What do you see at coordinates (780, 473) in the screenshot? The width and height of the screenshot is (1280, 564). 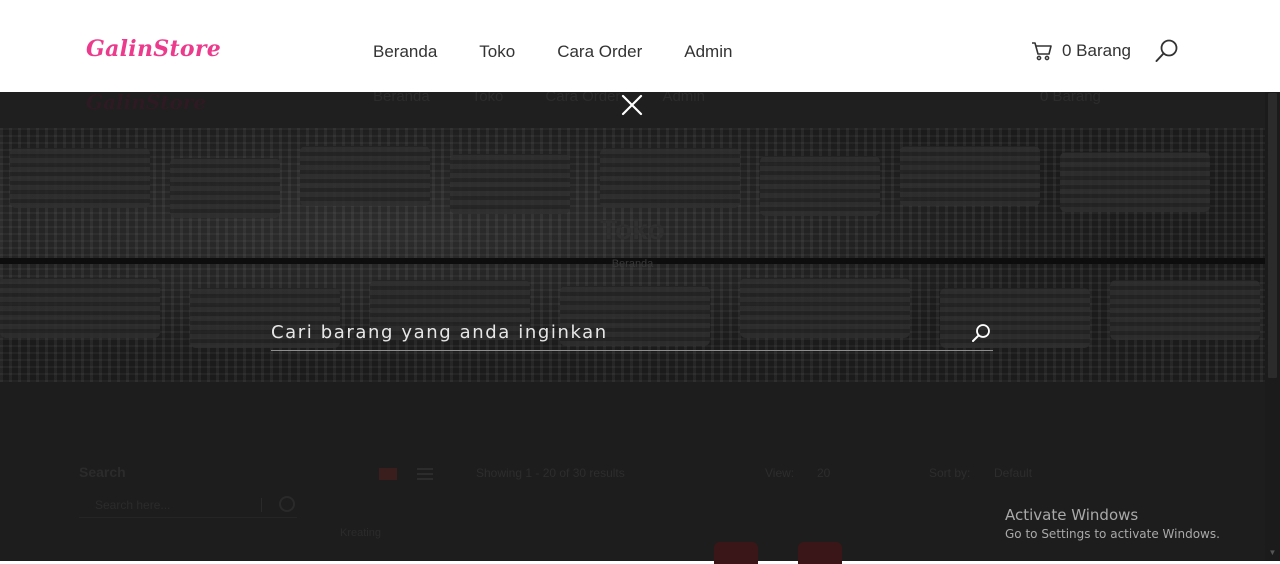 I see `view-label: View:` at bounding box center [780, 473].